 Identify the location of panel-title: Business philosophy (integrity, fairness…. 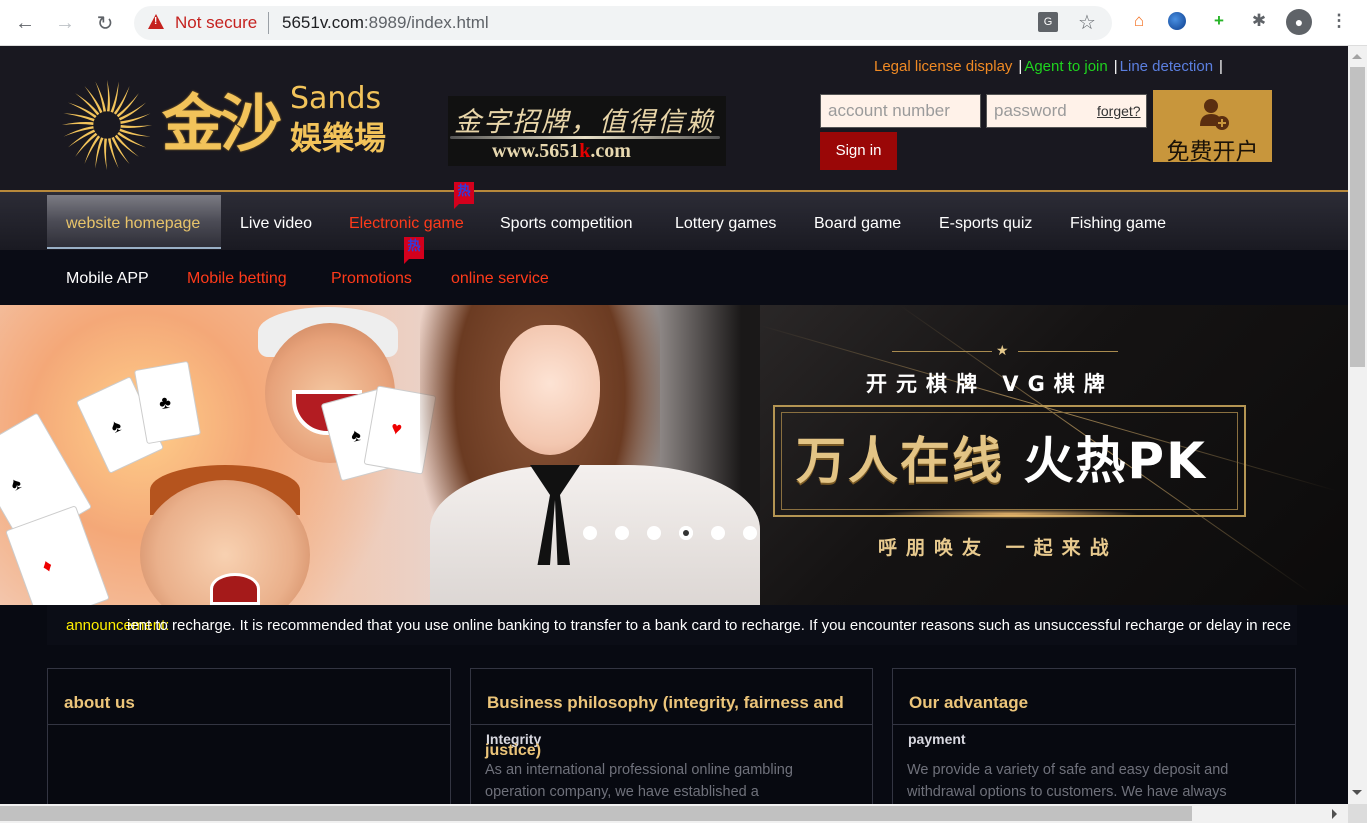
(665, 703).